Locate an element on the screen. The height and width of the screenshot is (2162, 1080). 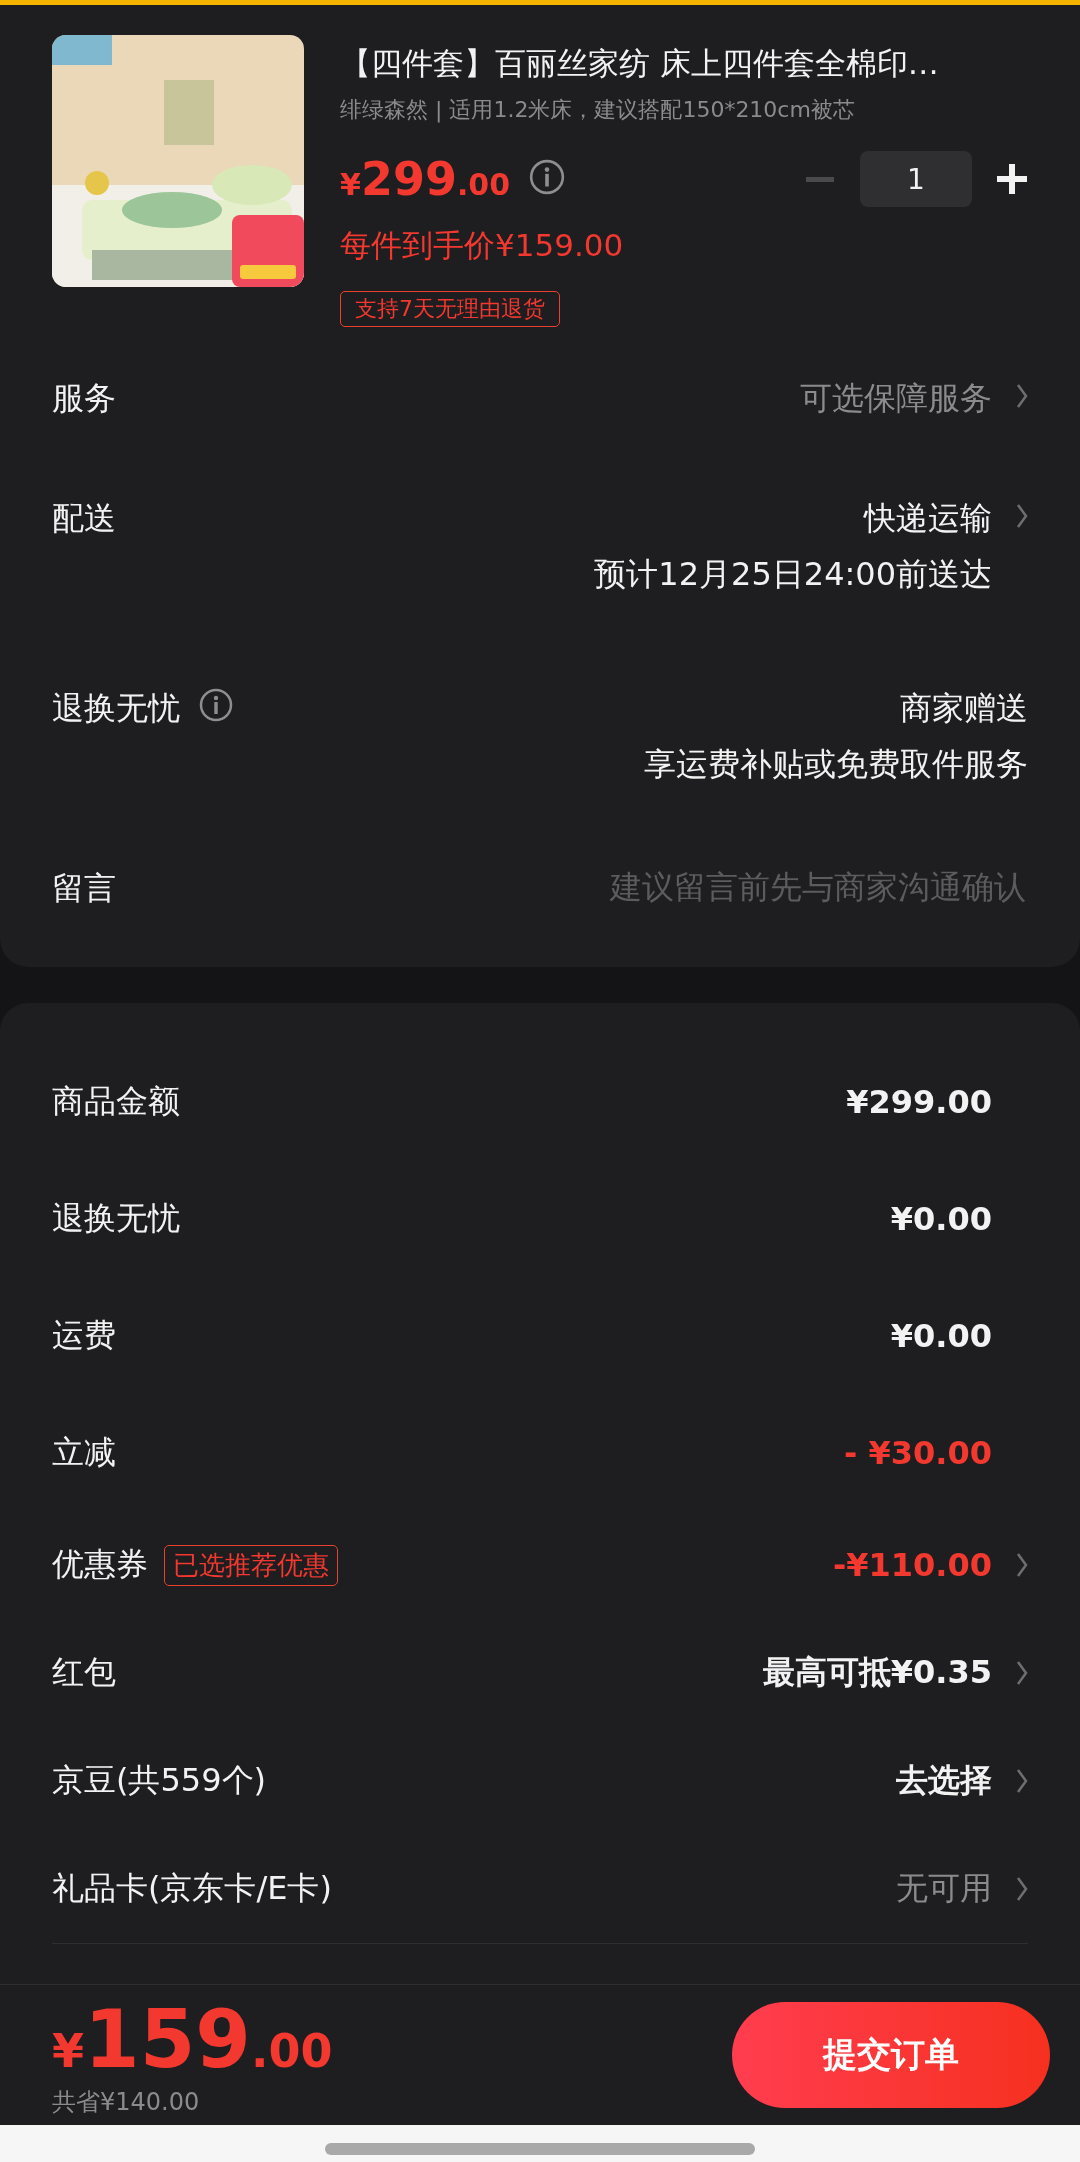
amount: - ¥30.00 is located at coordinates (918, 1452).